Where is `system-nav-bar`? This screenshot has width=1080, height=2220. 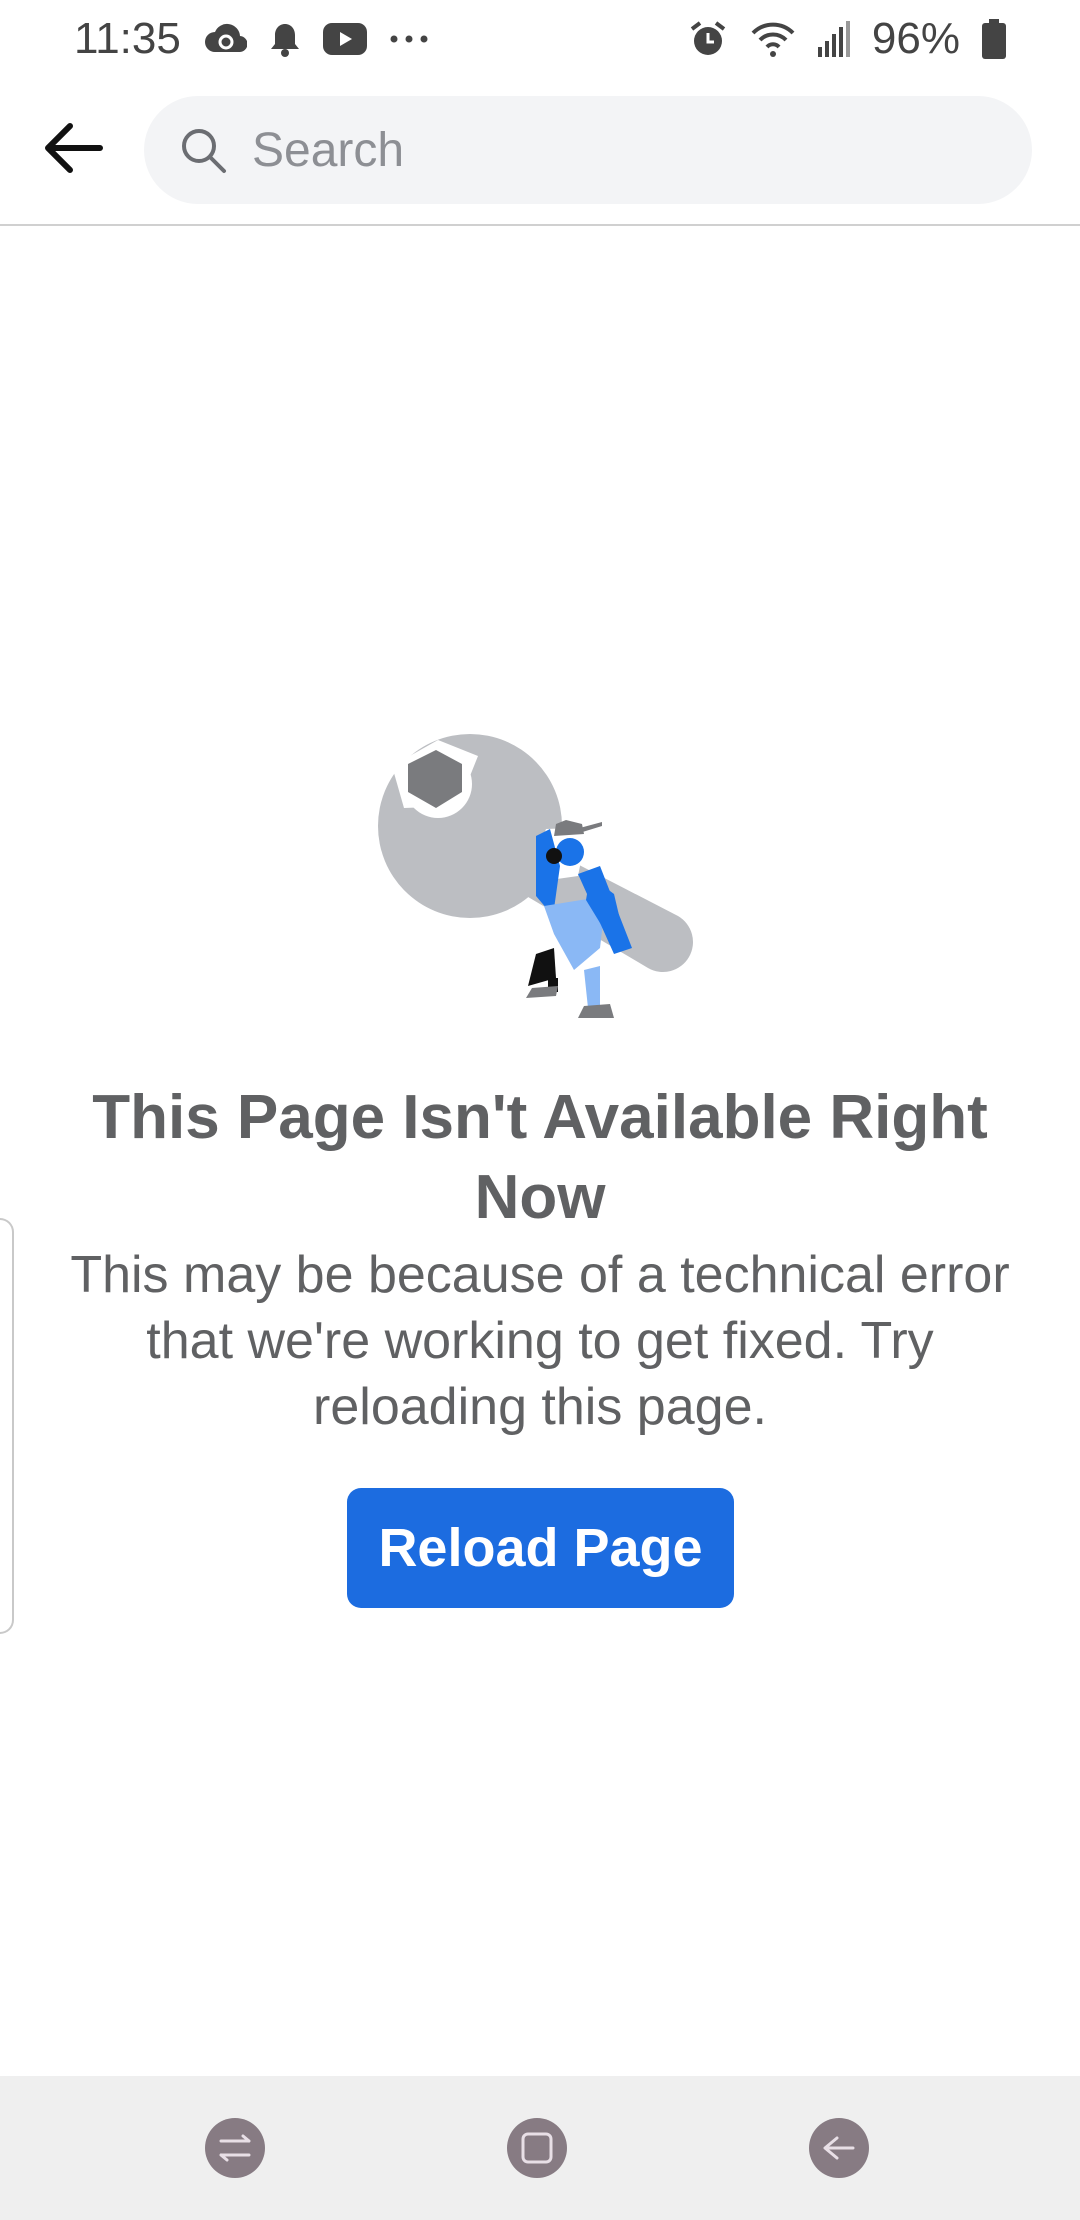 system-nav-bar is located at coordinates (540, 2148).